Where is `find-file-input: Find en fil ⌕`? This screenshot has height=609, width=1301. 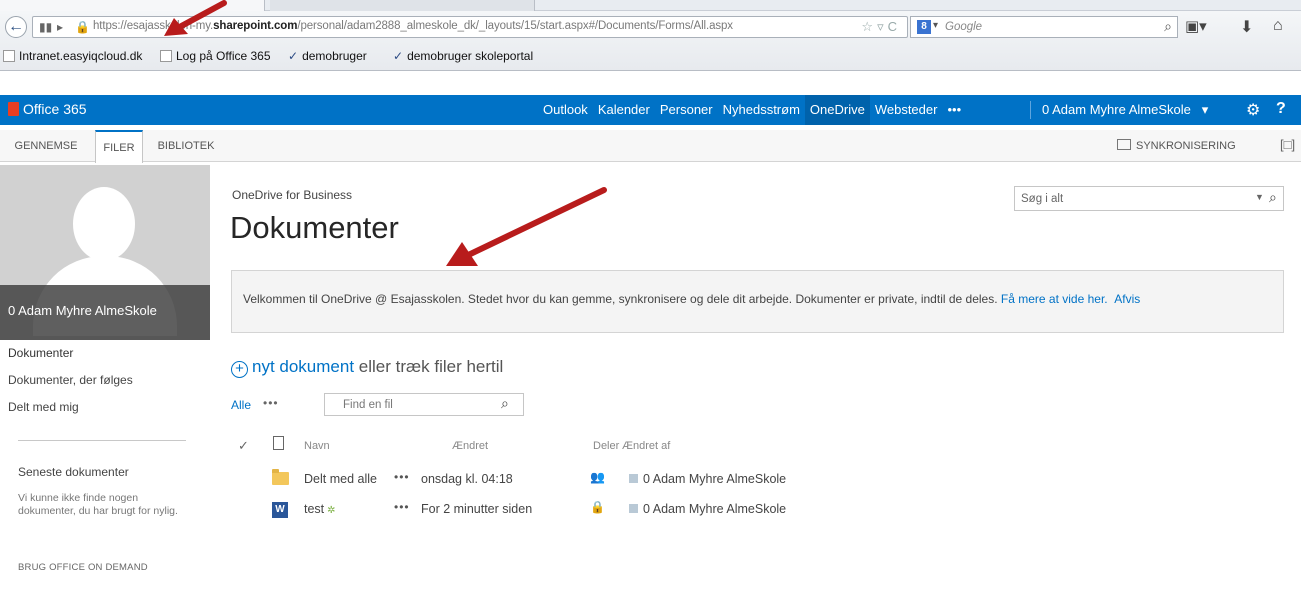
find-file-input: Find en fil ⌕ is located at coordinates (424, 404).